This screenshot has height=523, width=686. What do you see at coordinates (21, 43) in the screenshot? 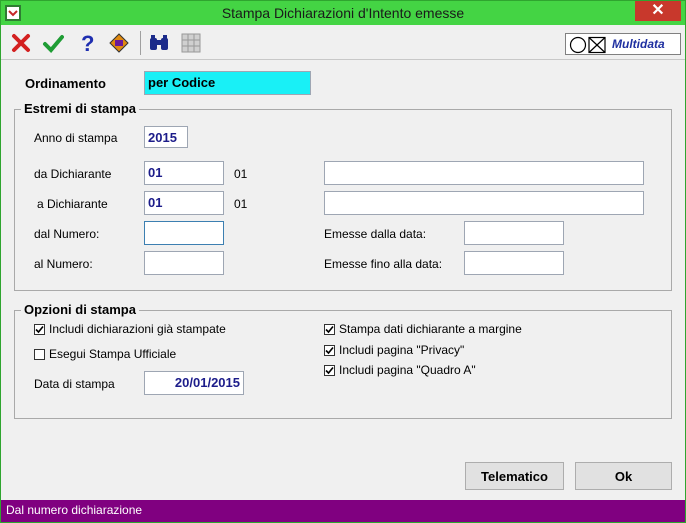
I see `cancel-icon` at bounding box center [21, 43].